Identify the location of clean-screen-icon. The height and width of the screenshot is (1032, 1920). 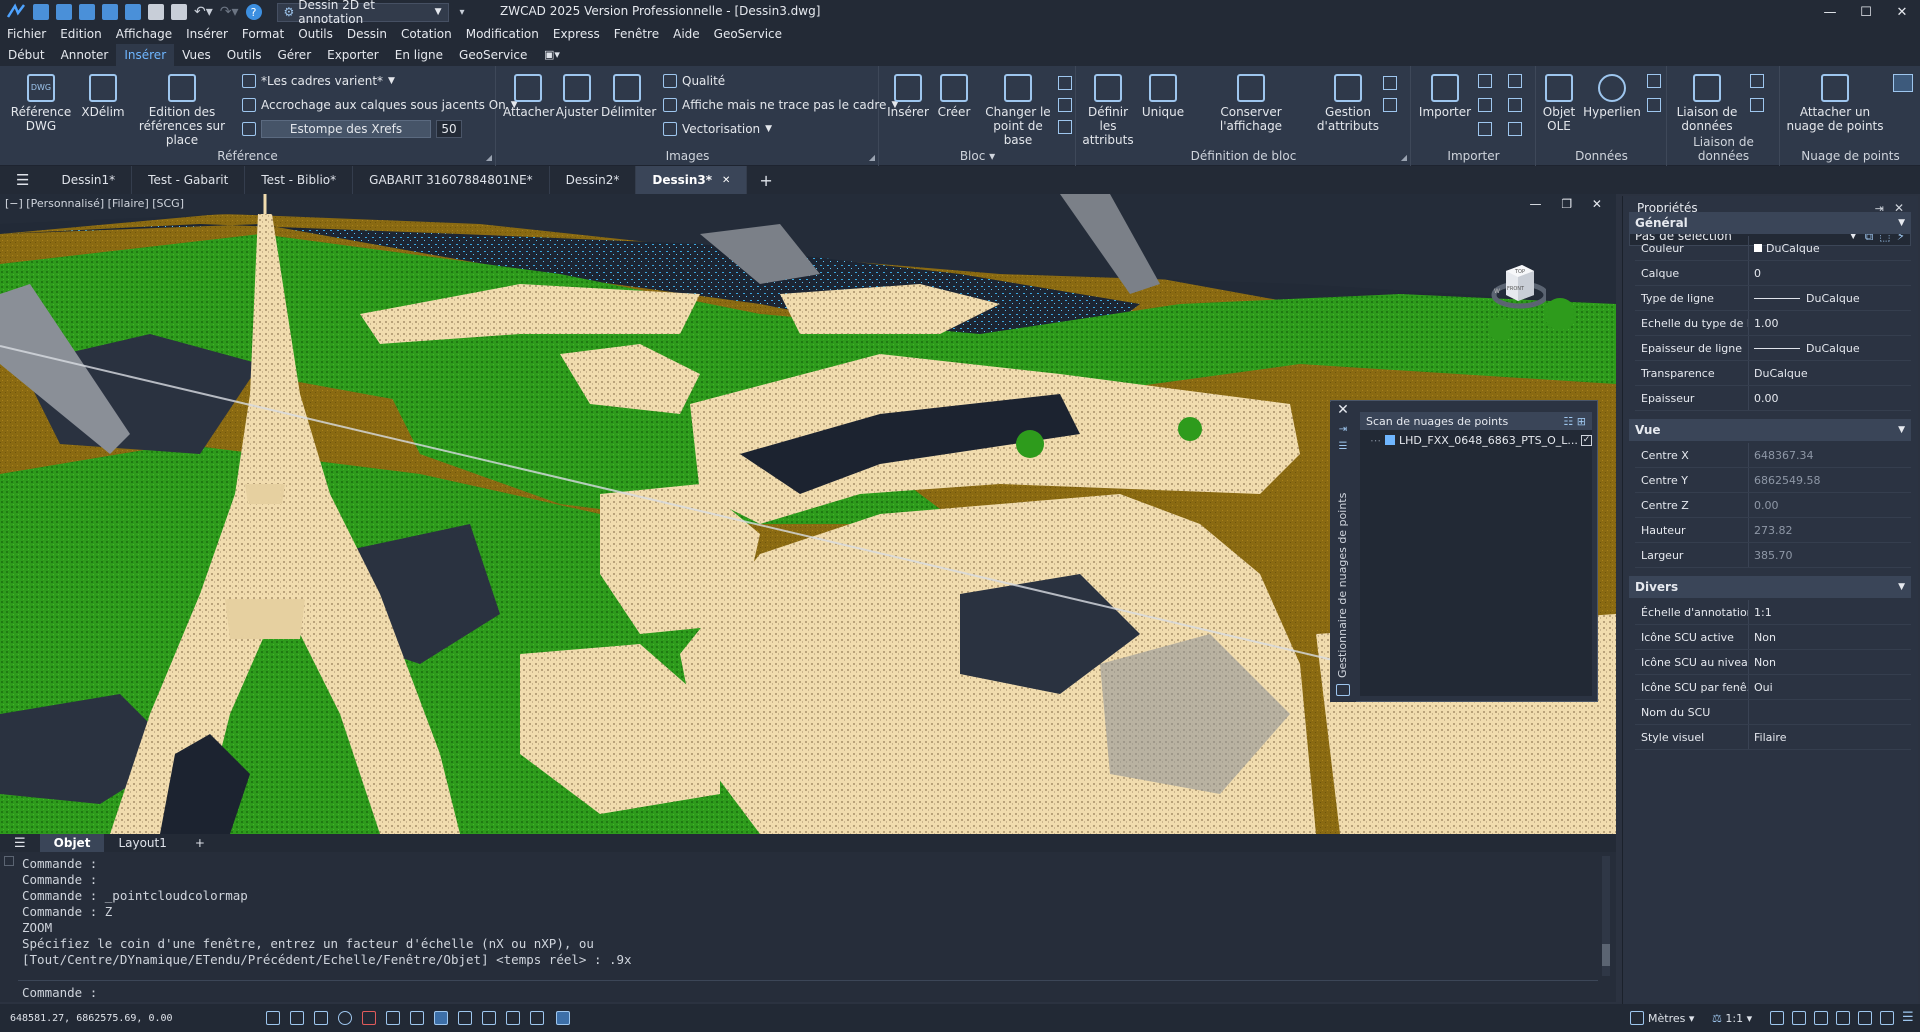
(1887, 1018).